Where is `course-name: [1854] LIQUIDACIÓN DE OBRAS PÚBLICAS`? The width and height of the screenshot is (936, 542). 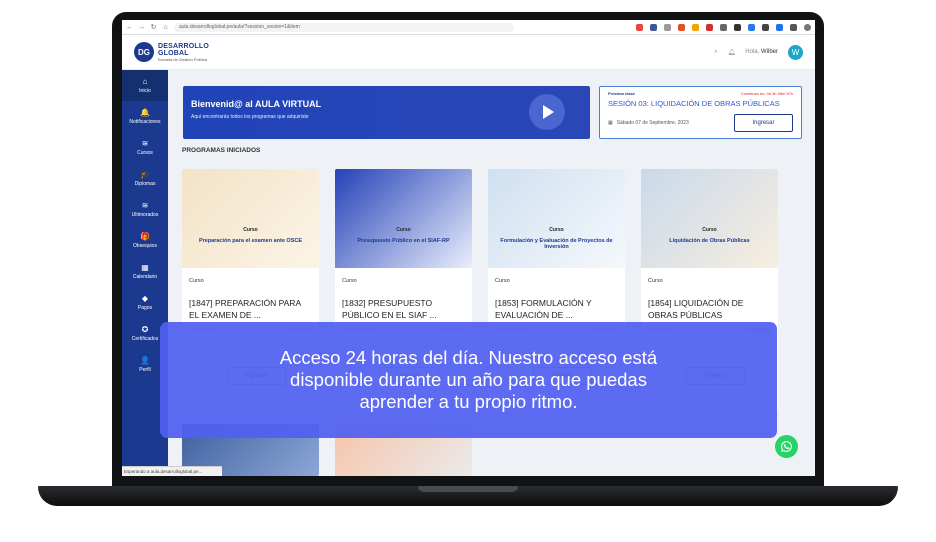
course-name: [1854] LIQUIDACIÓN DE OBRAS PÚBLICAS is located at coordinates (709, 309).